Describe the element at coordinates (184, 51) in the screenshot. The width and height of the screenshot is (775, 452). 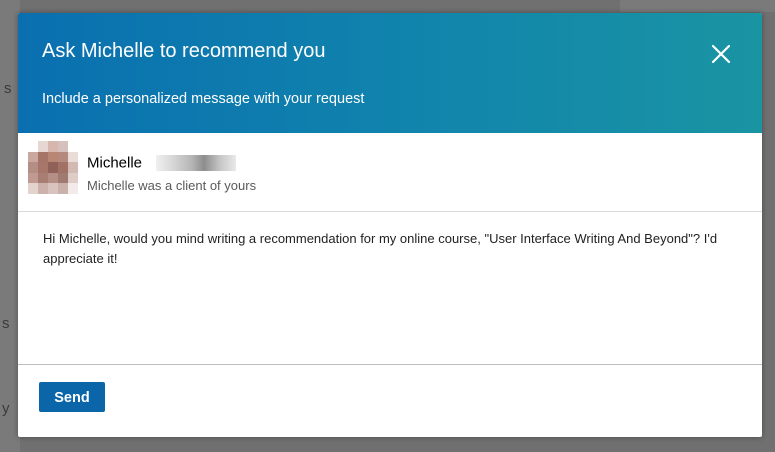
I see `dialog-title: Ask Michelle to recommend you` at that location.